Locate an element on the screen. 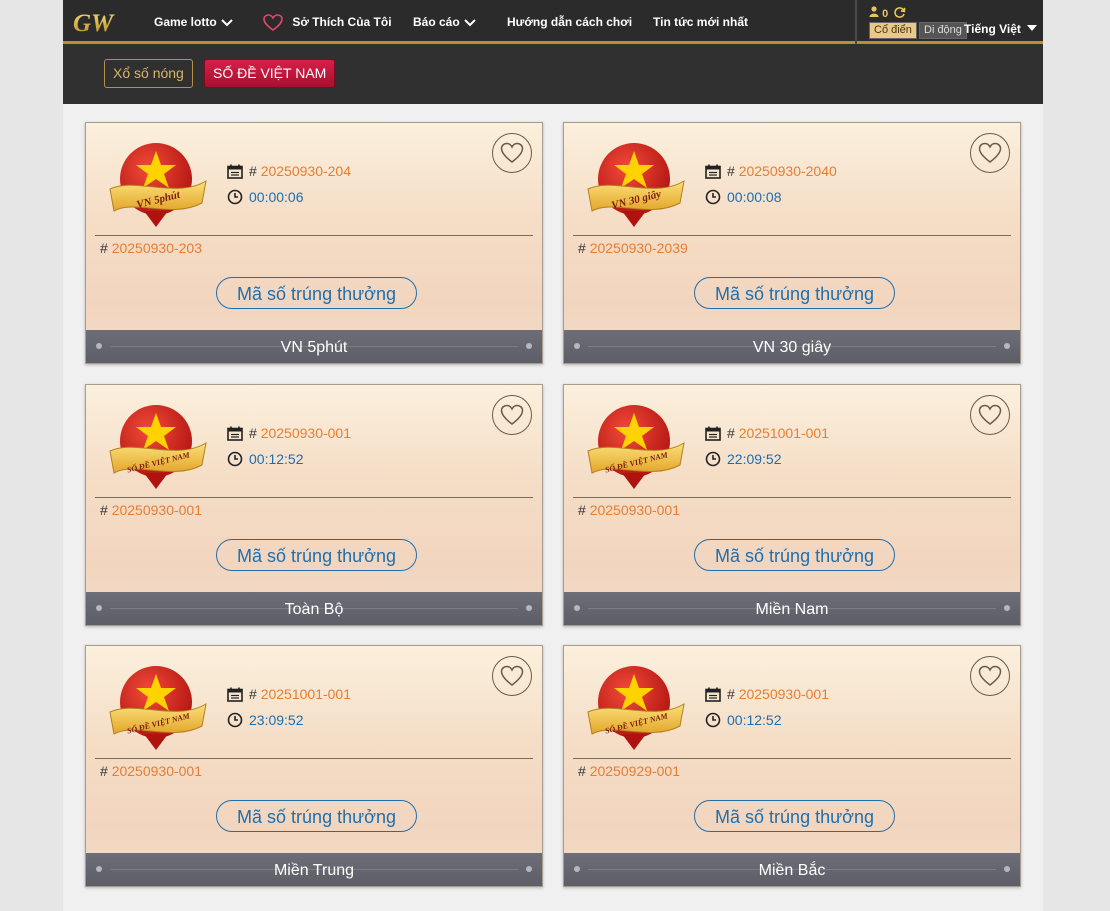 The height and width of the screenshot is (911, 1110). refresh-icon is located at coordinates (899, 12).